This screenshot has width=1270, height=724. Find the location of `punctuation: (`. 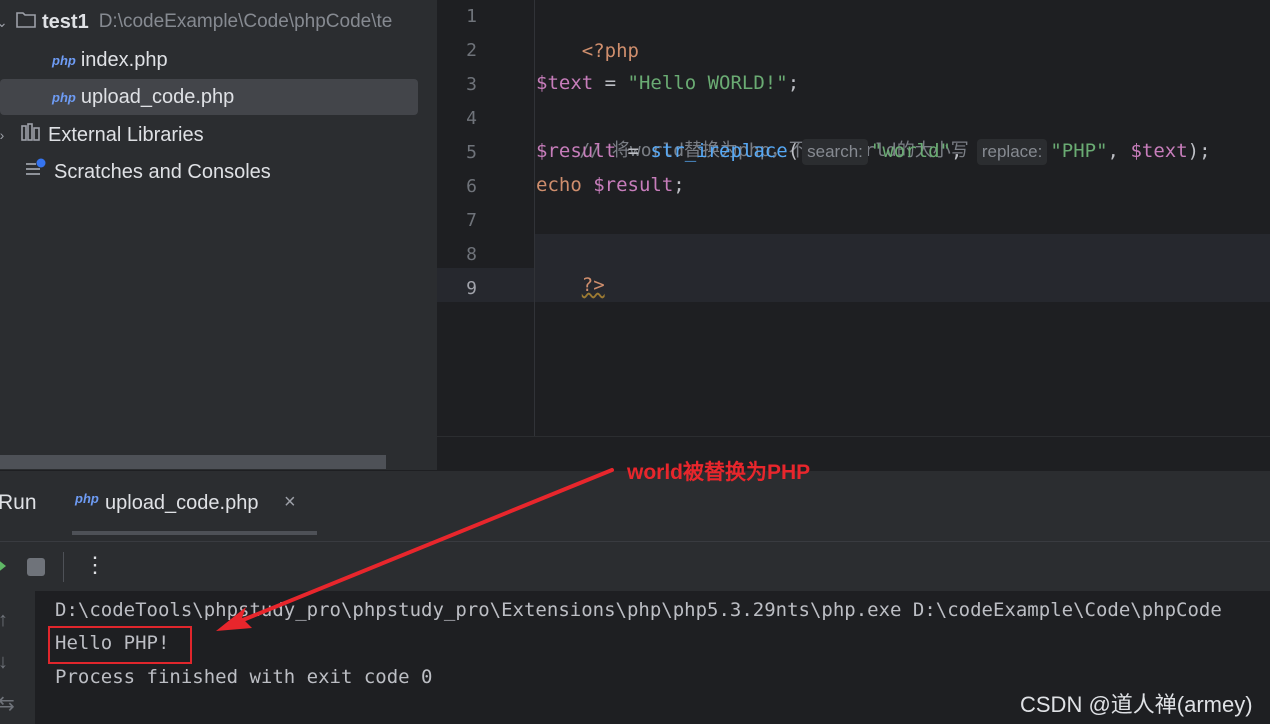

punctuation: ( is located at coordinates (793, 151).